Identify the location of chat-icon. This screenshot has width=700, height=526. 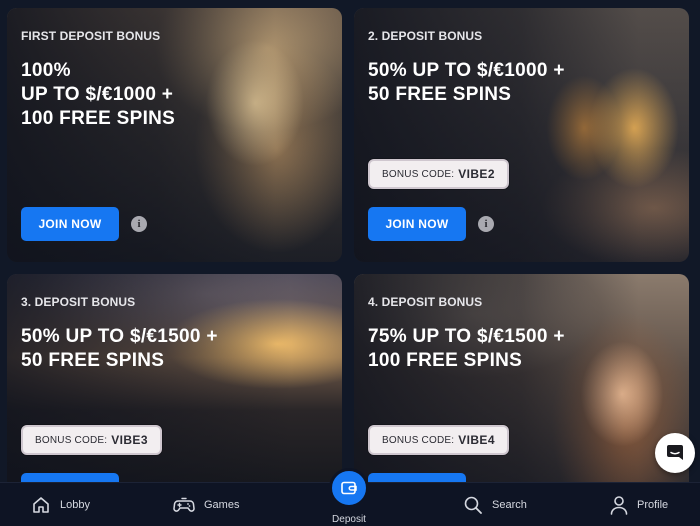
(675, 452).